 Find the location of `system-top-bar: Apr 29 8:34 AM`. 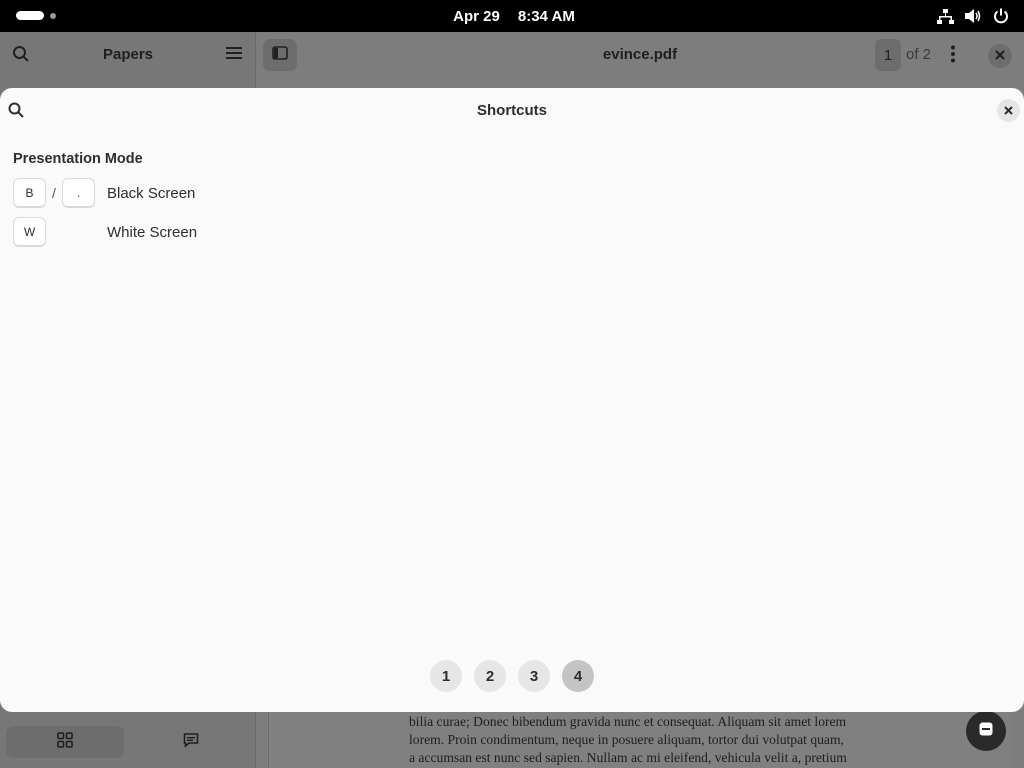

system-top-bar: Apr 29 8:34 AM is located at coordinates (512, 16).